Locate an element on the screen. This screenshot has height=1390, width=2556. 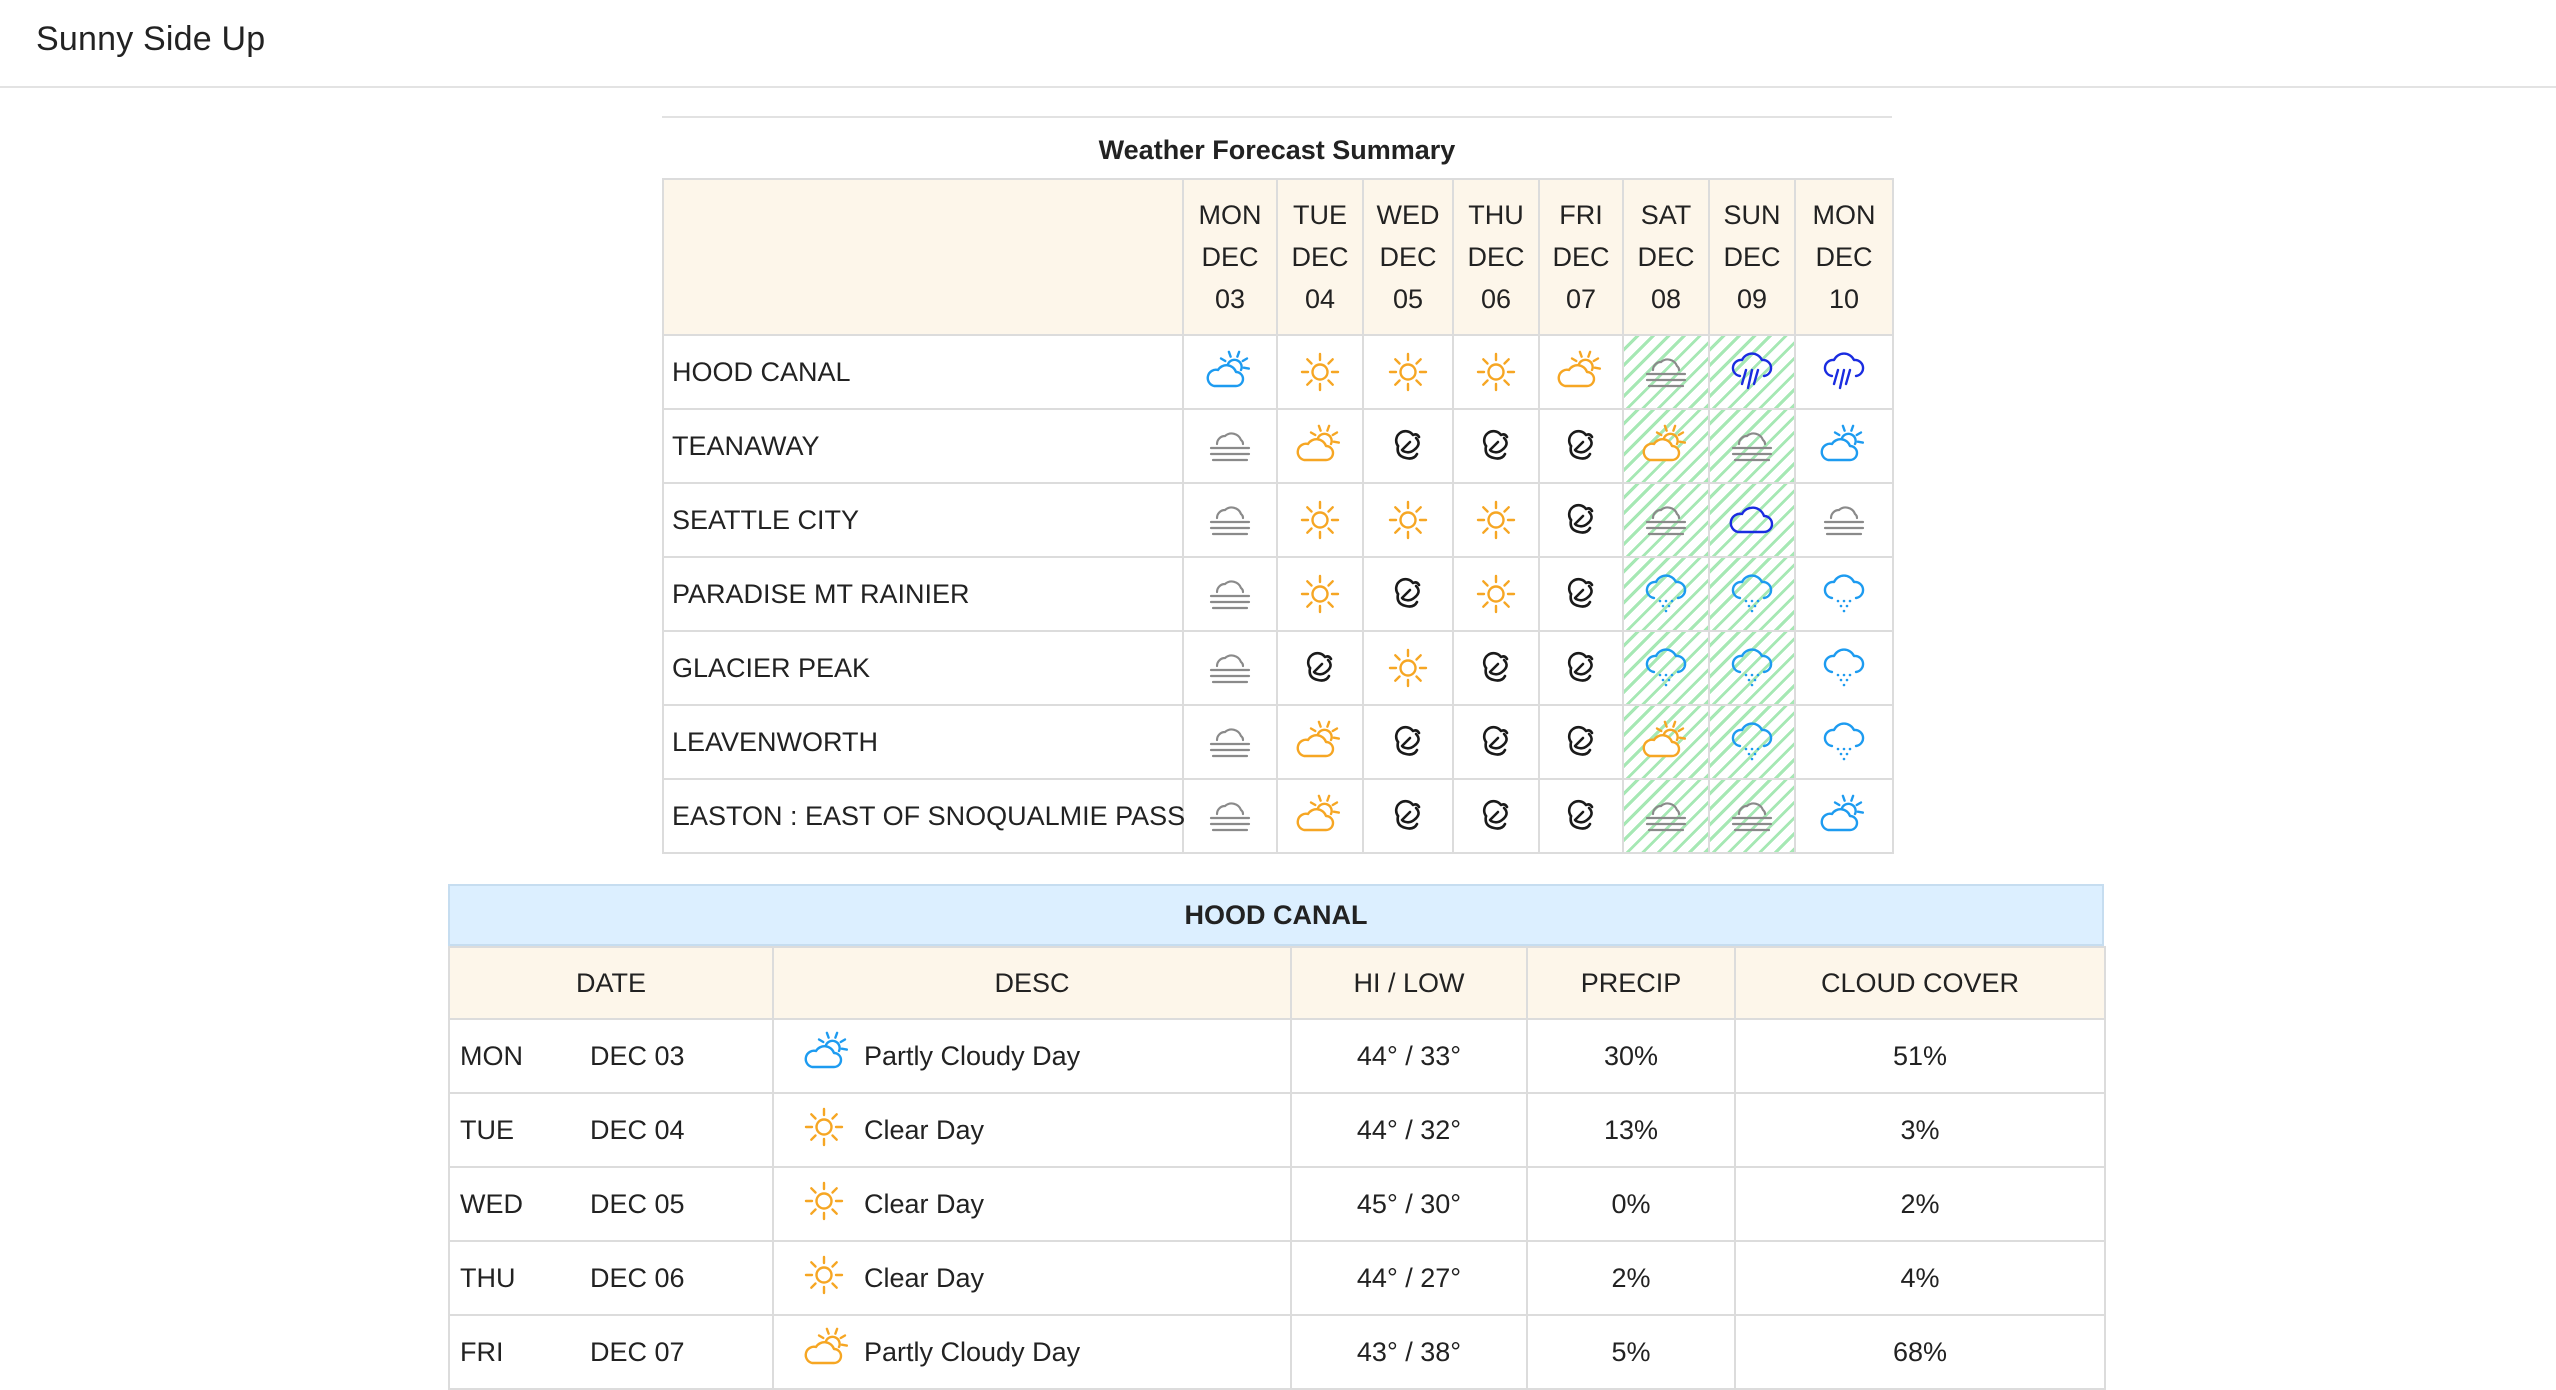
cloud-cover-cell: 3% is located at coordinates (1920, 1130).